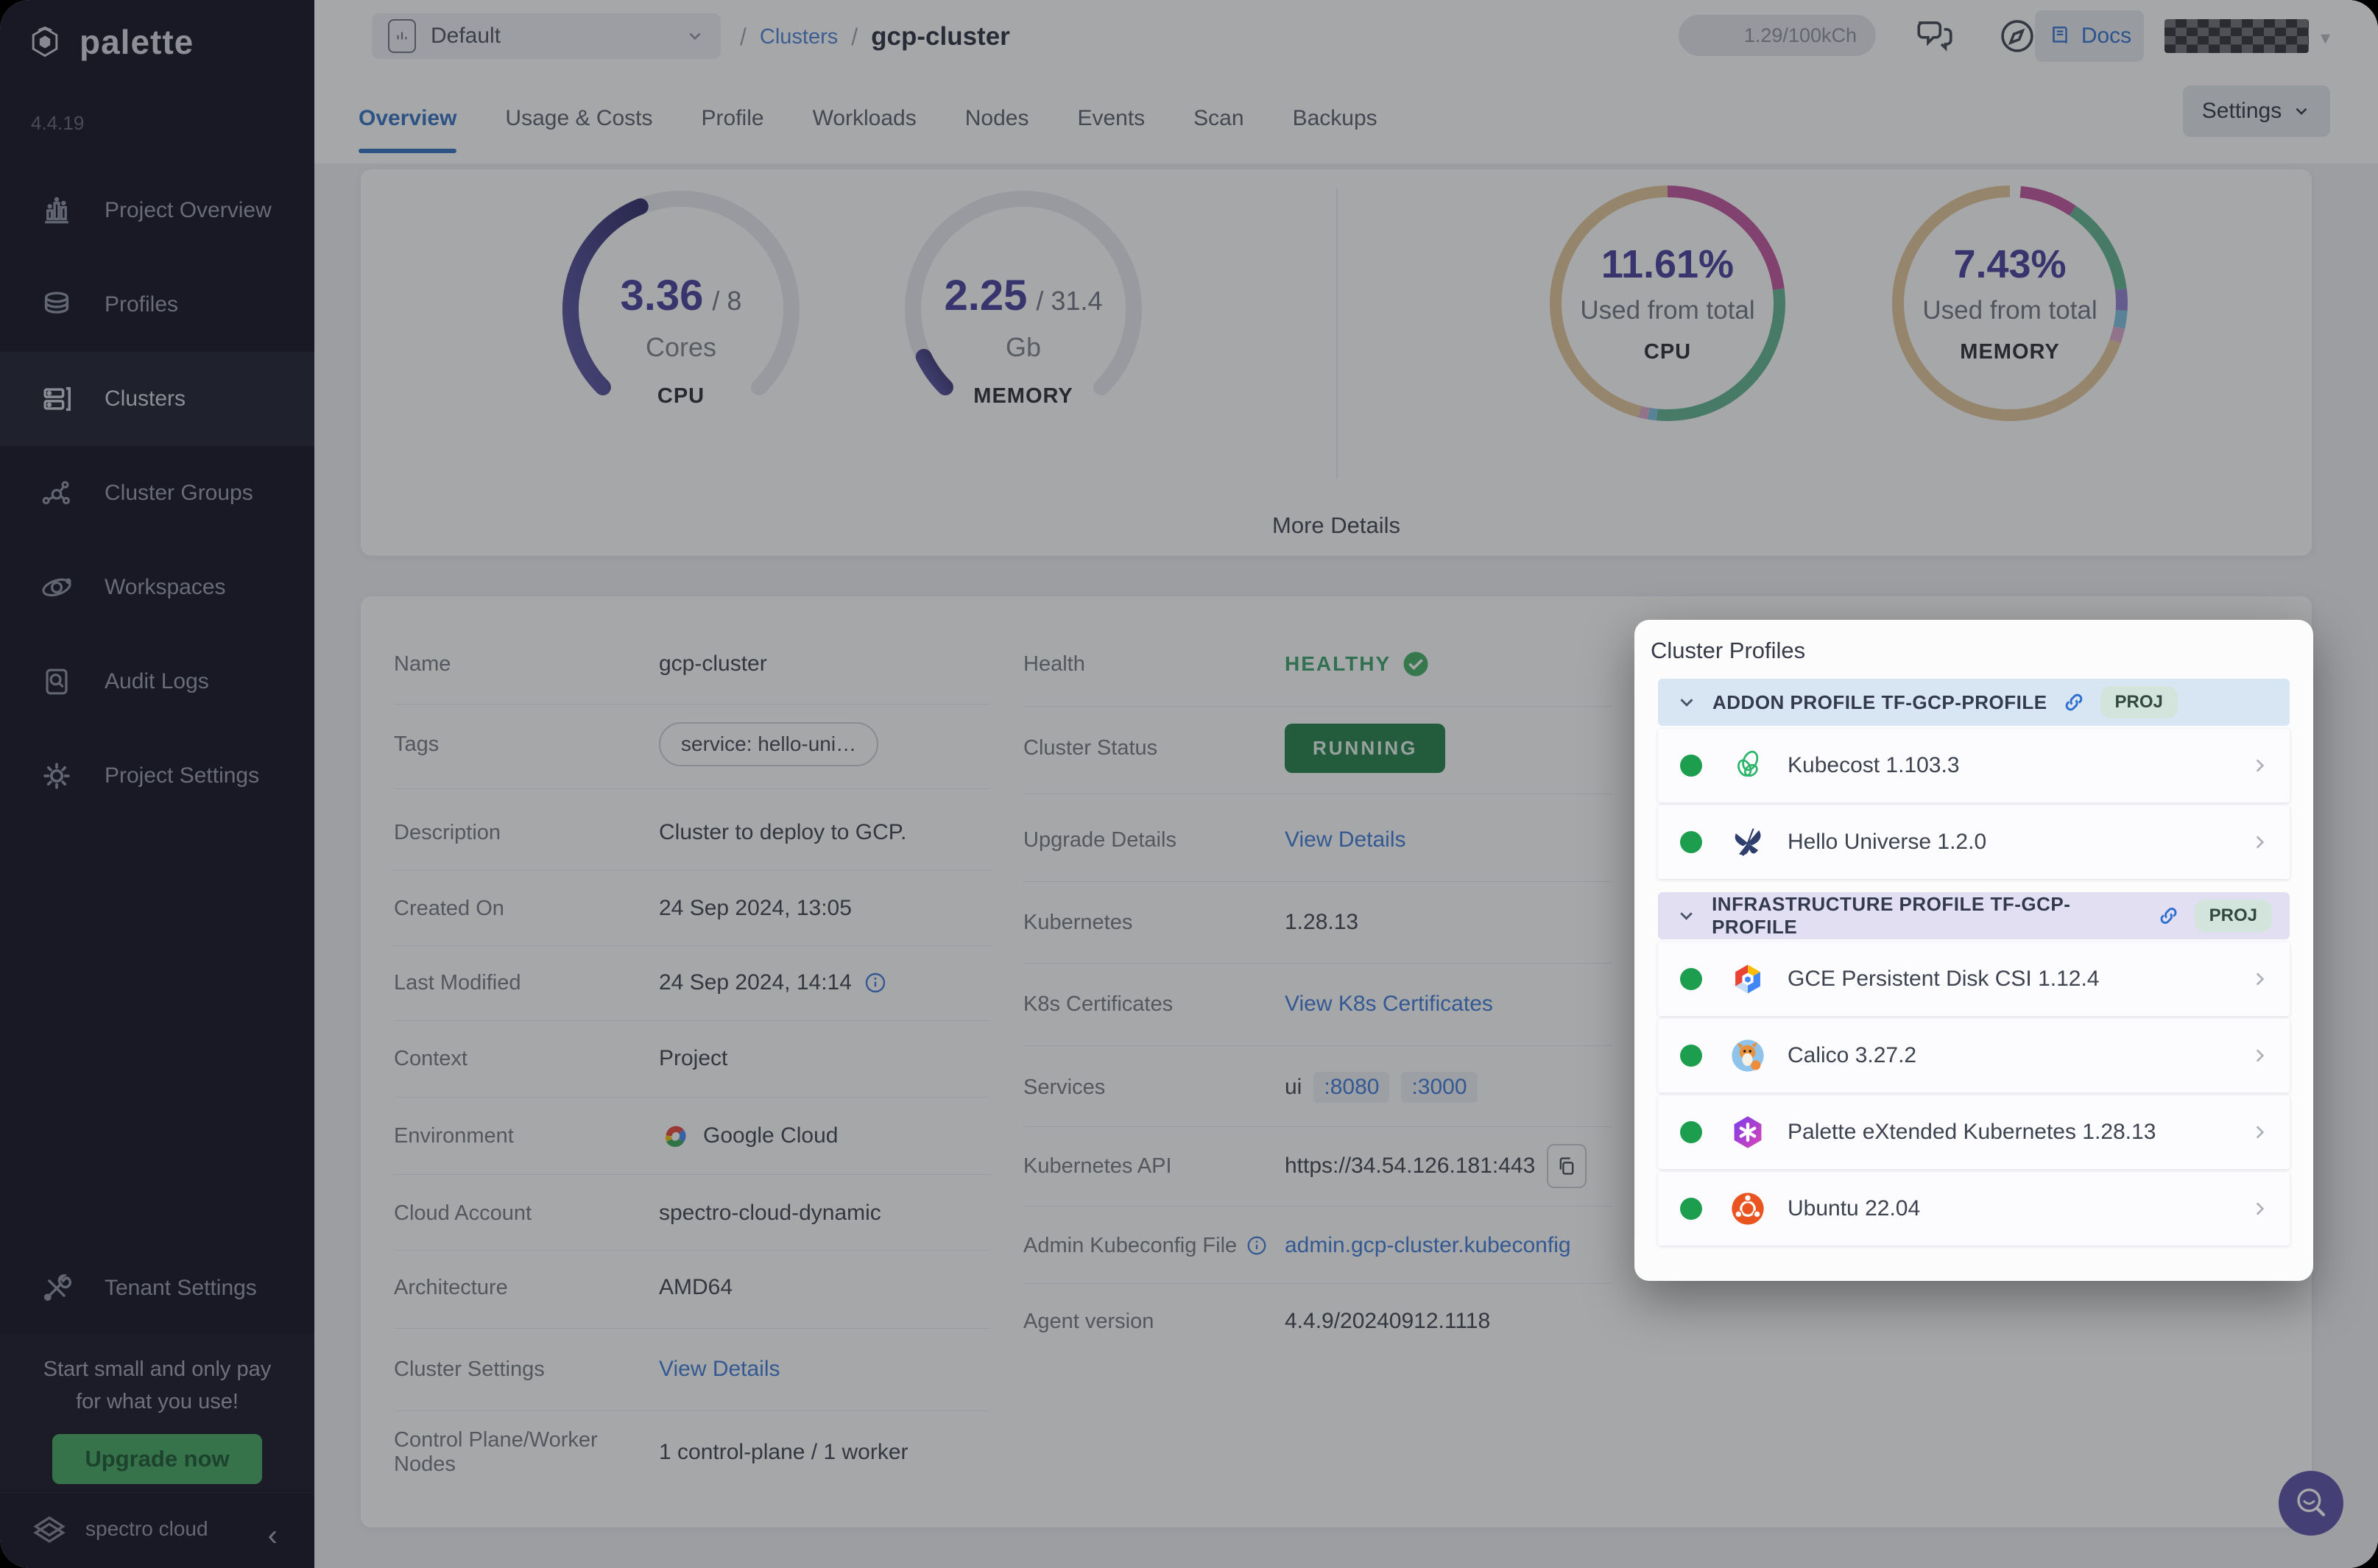  Describe the element at coordinates (1748, 1132) in the screenshot. I see `palette-extended-kubernetes-logo-icon` at that location.